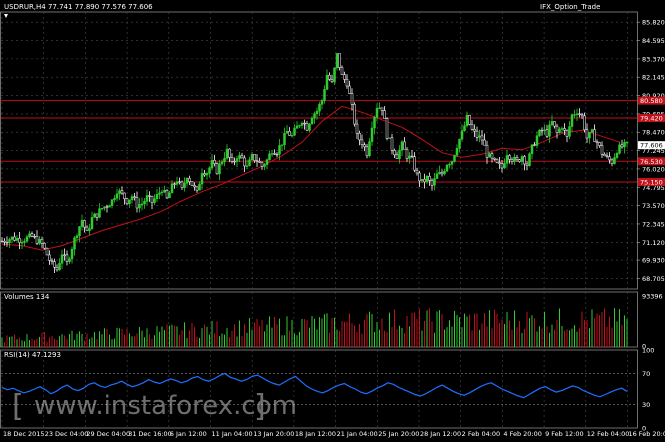 The image size is (665, 442). Describe the element at coordinates (653, 133) in the screenshot. I see `y-tick-label: 78.470` at that location.